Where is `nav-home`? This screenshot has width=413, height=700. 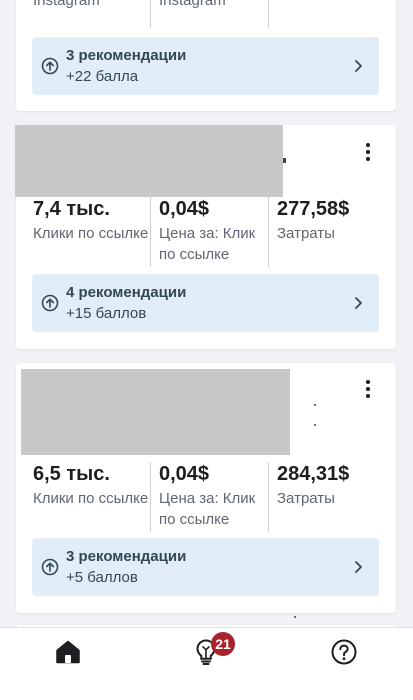 nav-home is located at coordinates (68, 652).